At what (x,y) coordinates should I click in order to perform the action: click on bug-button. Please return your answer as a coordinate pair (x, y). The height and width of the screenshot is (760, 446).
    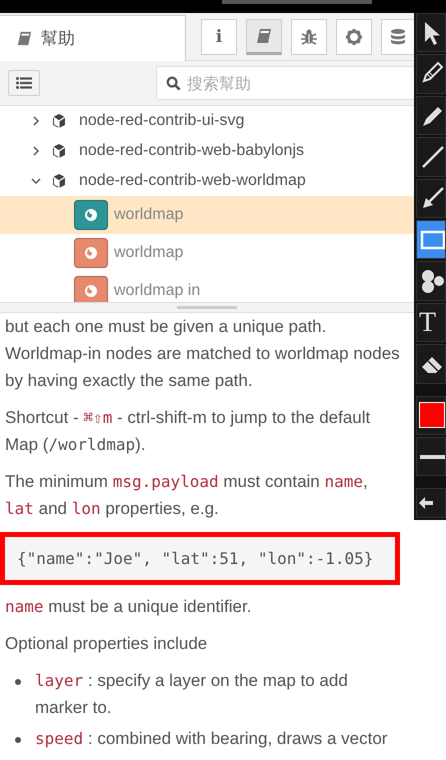
    Looking at the image, I should click on (309, 36).